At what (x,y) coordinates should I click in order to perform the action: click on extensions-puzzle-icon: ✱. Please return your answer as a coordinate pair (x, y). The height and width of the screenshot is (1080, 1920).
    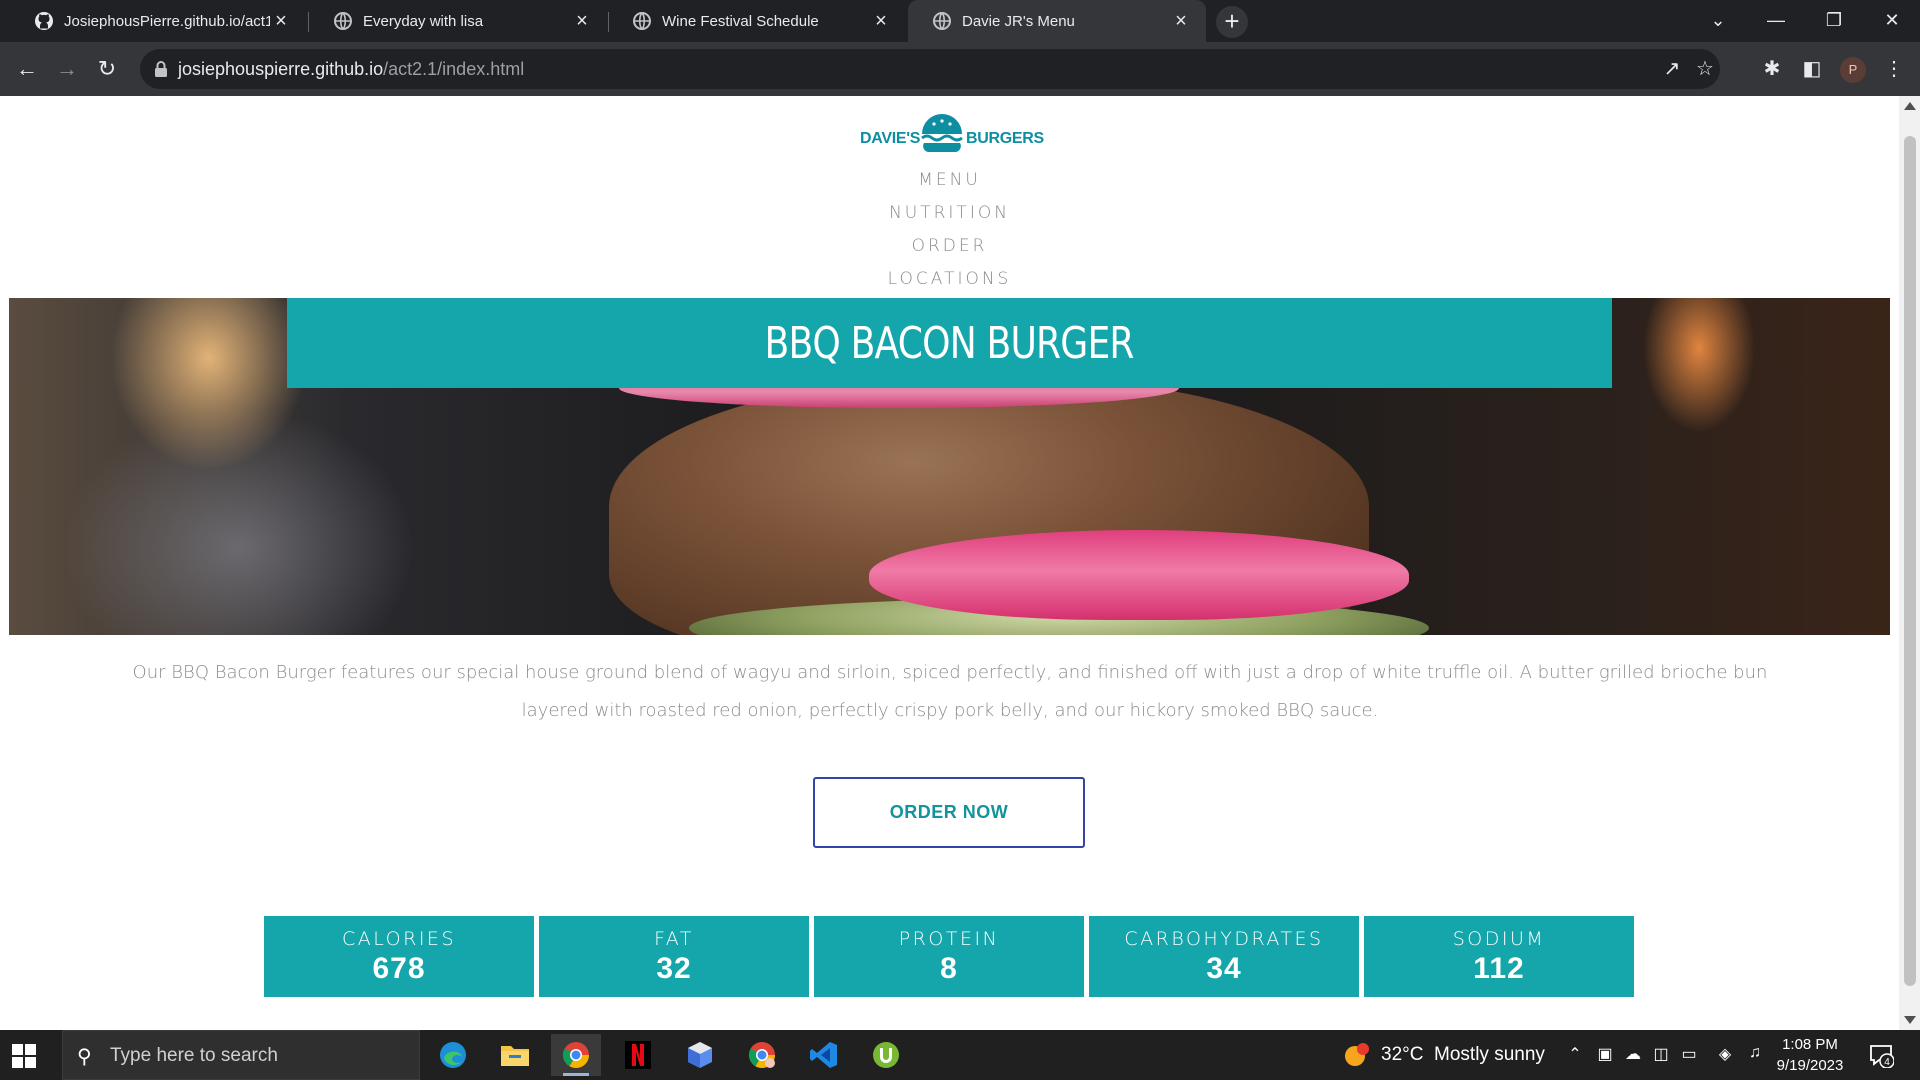
    Looking at the image, I should click on (1772, 69).